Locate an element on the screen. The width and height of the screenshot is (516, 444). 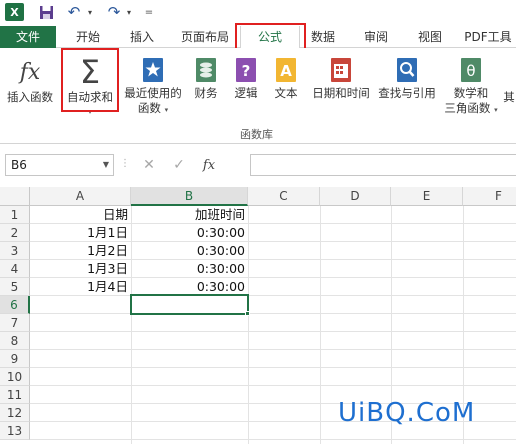
tab-insert: 插入 is located at coordinates (142, 37).